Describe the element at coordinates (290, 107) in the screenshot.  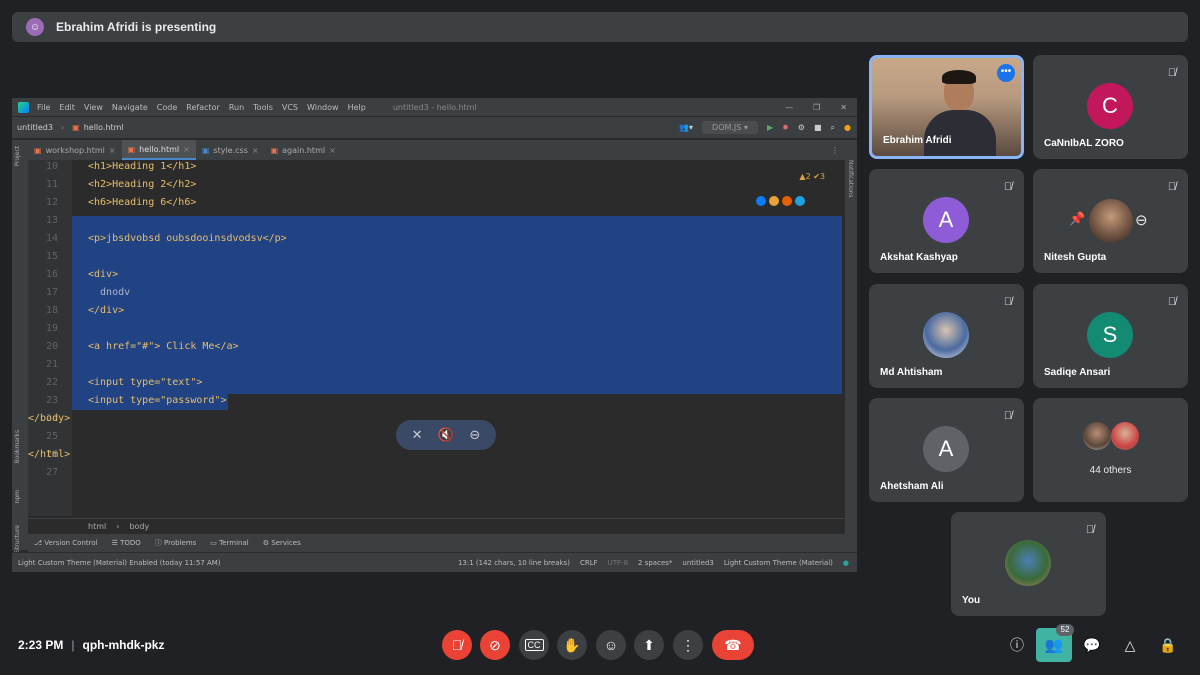
I see `menu-vcs: VCS` at that location.